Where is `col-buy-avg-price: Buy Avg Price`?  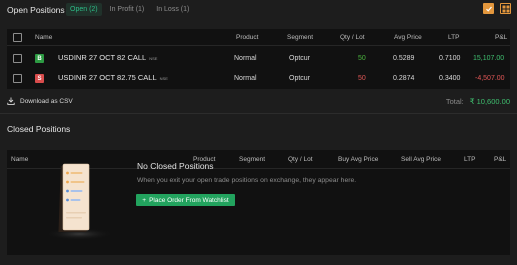 col-buy-avg-price: Buy Avg Price is located at coordinates (358, 159).